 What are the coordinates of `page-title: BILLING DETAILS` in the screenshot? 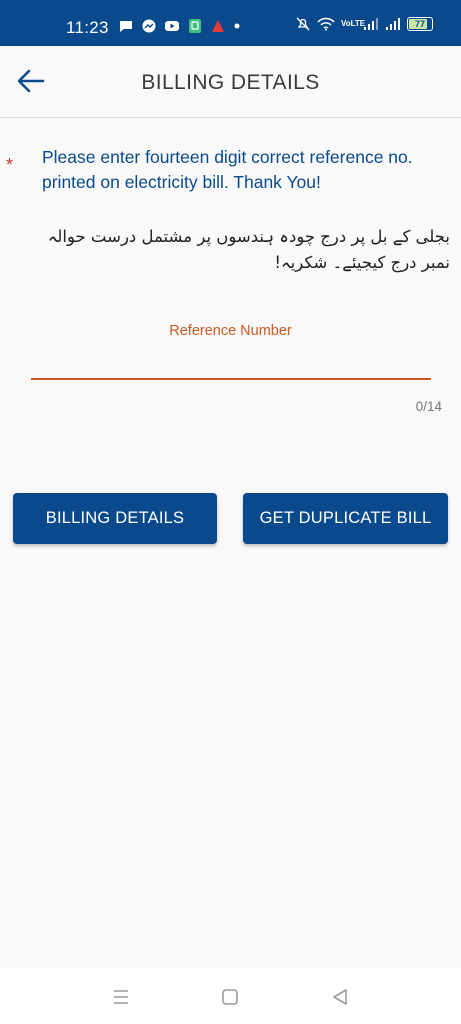 It's located at (230, 82).